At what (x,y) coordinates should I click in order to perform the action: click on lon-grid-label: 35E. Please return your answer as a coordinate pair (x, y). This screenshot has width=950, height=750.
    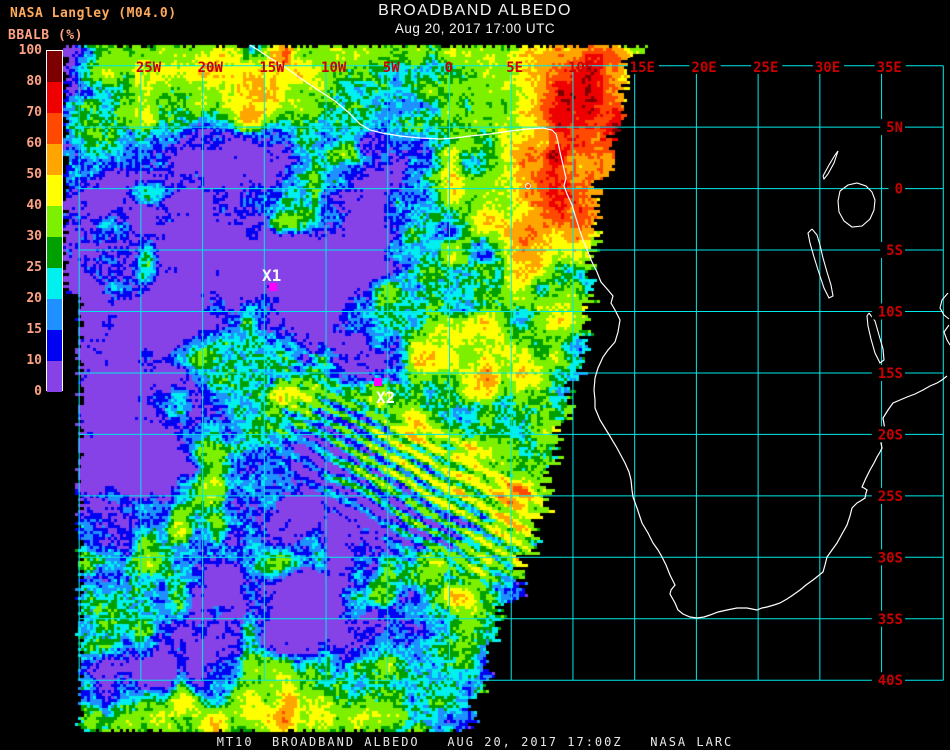
    Looking at the image, I should click on (889, 68).